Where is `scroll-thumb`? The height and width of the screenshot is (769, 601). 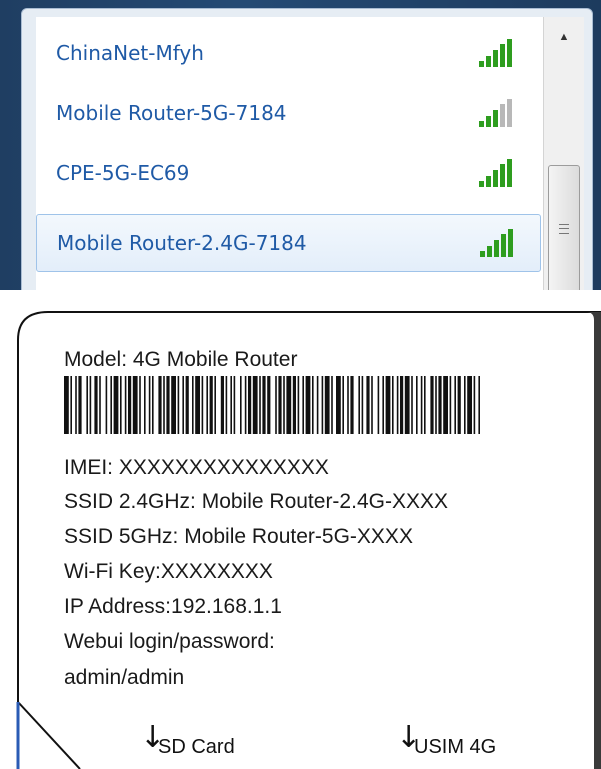 scroll-thumb is located at coordinates (564, 227).